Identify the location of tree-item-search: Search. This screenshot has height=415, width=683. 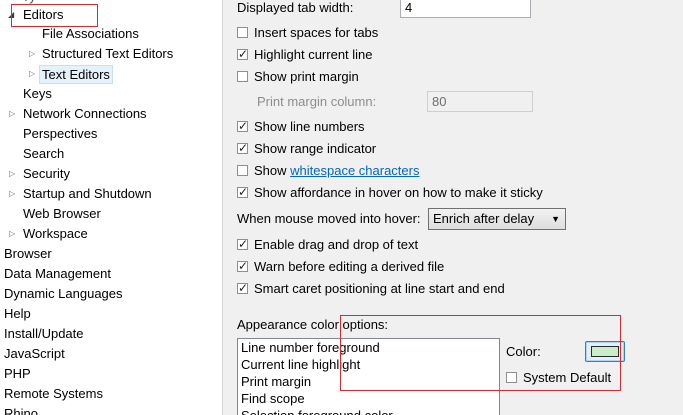
(43, 154).